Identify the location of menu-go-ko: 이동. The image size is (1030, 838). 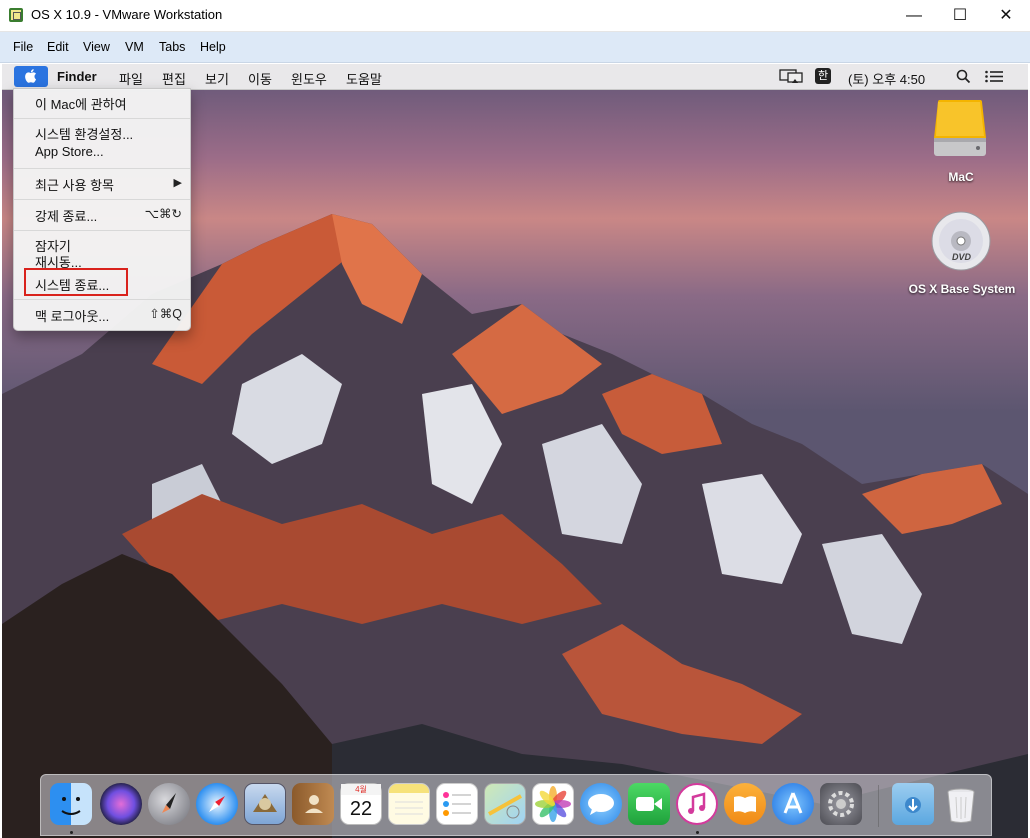
(260, 78).